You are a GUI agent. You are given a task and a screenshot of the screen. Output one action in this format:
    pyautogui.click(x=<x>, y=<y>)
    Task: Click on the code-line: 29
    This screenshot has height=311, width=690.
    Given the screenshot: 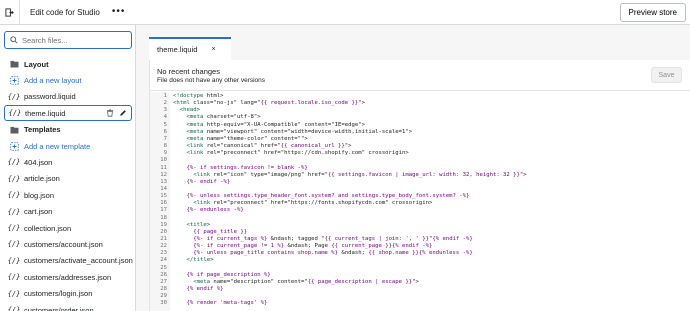 What is the action you would take?
    pyautogui.click(x=420, y=296)
    